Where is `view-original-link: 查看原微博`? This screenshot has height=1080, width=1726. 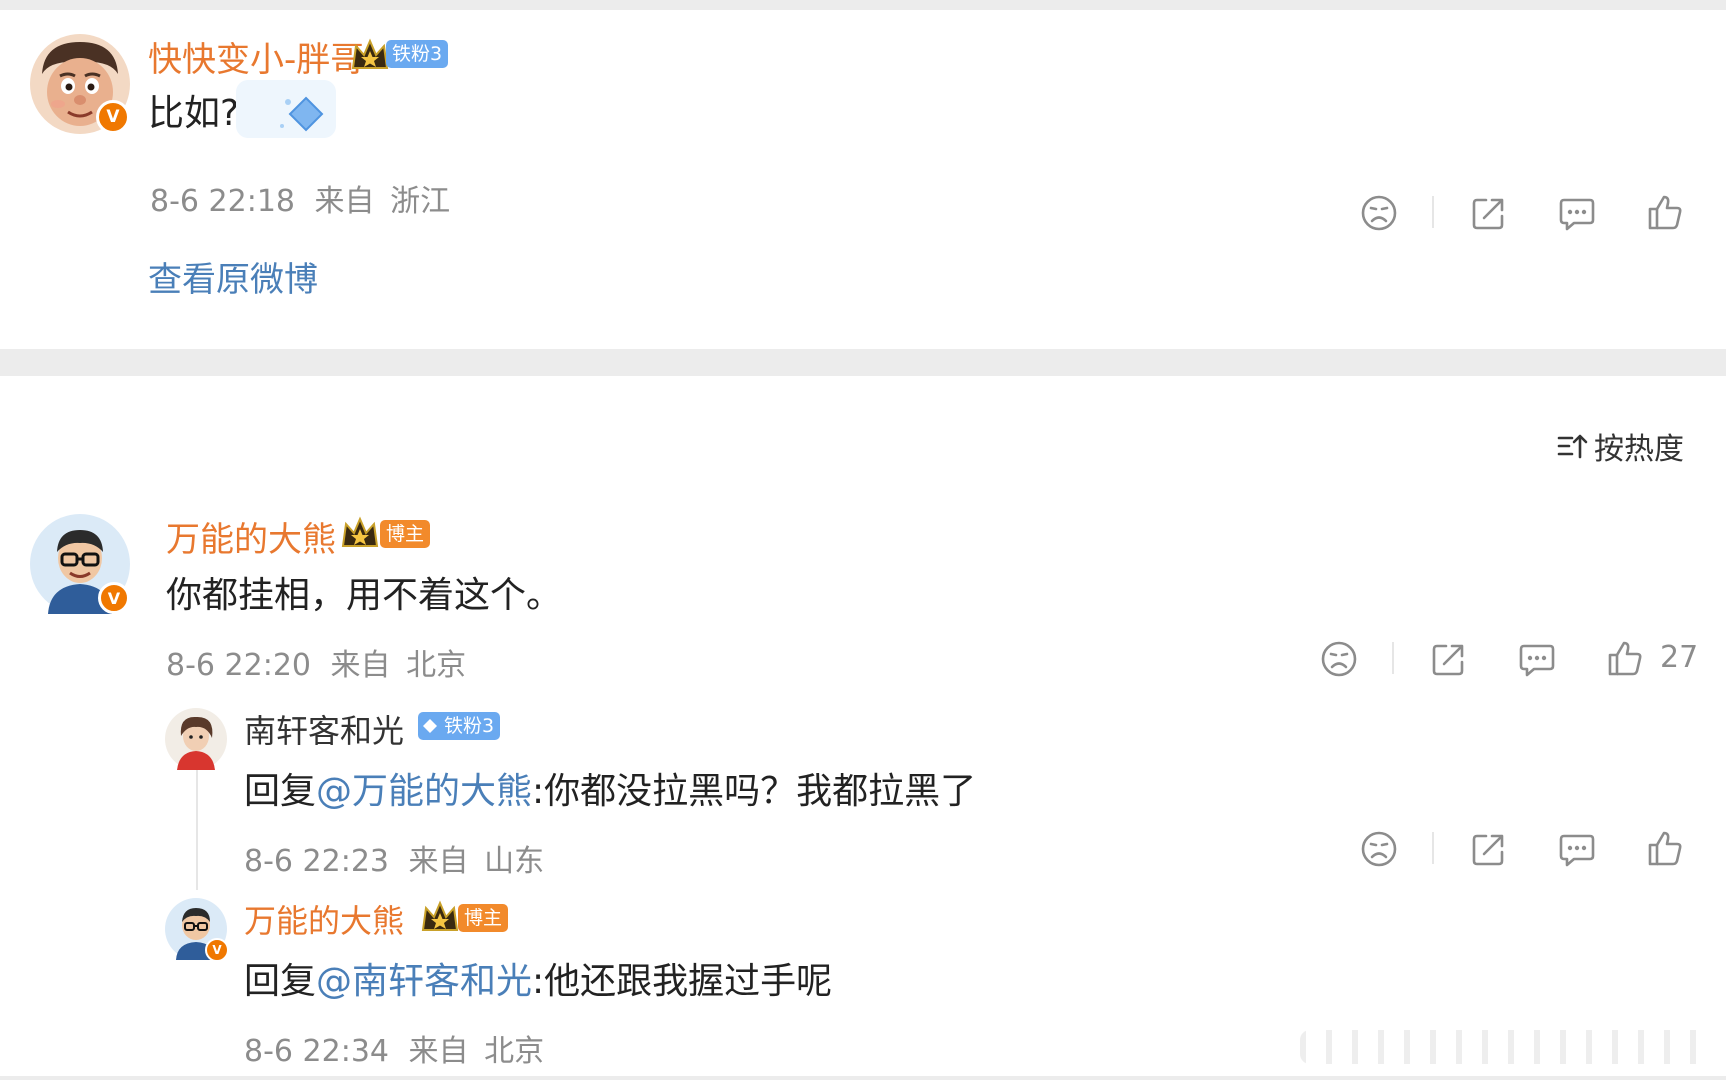
view-original-link: 查看原微博 is located at coordinates (233, 276).